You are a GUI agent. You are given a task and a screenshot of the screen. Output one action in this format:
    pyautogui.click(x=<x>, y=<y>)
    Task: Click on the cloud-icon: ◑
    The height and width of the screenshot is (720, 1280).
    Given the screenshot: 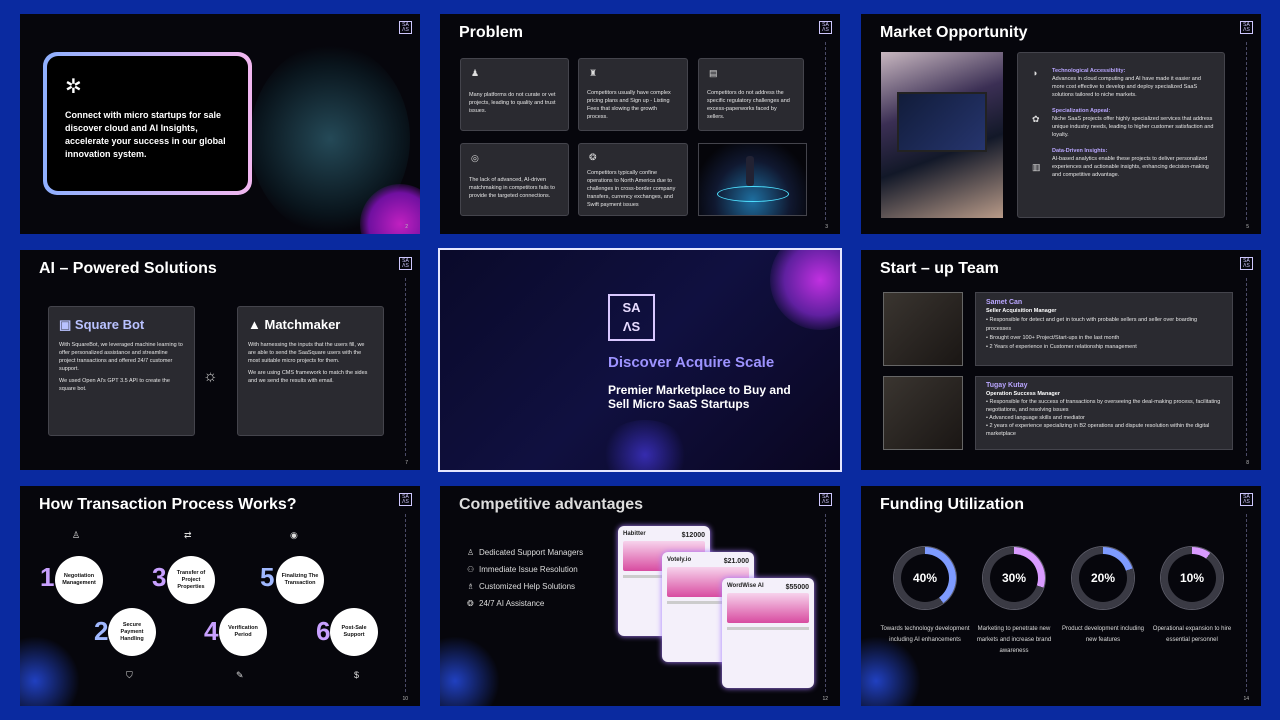 What is the action you would take?
    pyautogui.click(x=1035, y=73)
    